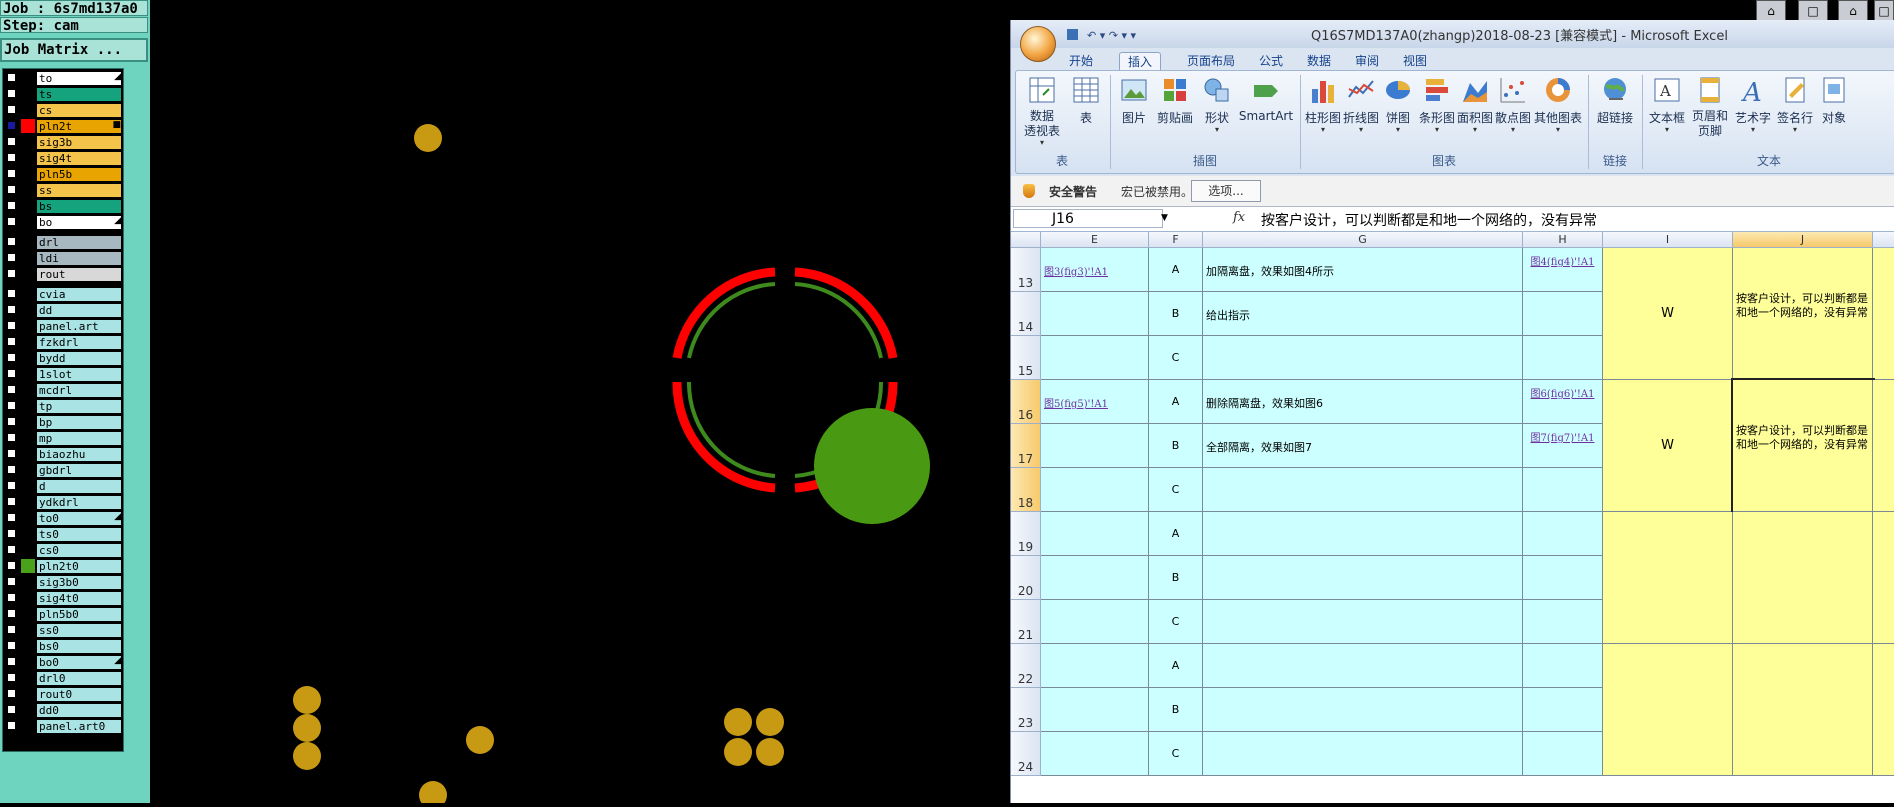 The image size is (1894, 807). Describe the element at coordinates (63, 470) in the screenshot. I see `layer-row: gbdrl` at that location.